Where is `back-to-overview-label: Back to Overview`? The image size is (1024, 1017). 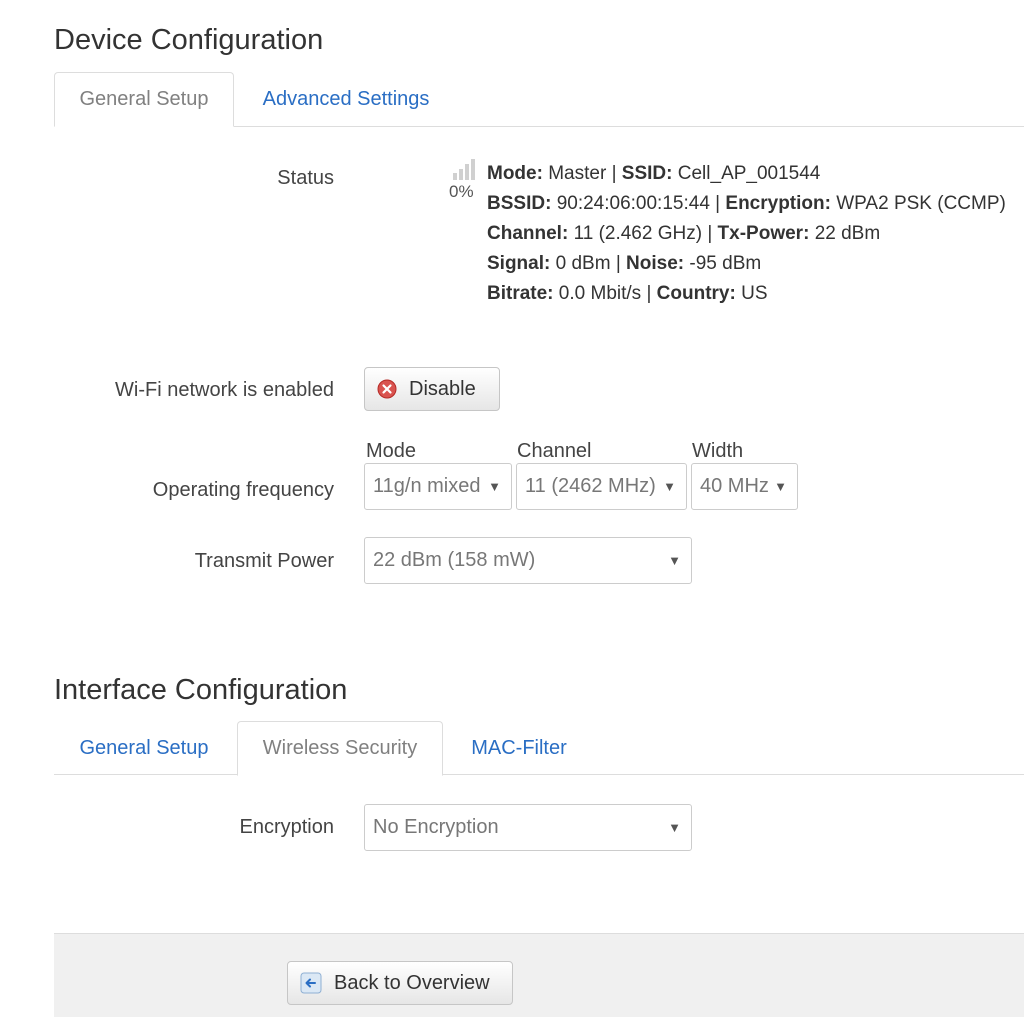 back-to-overview-label: Back to Overview is located at coordinates (412, 982).